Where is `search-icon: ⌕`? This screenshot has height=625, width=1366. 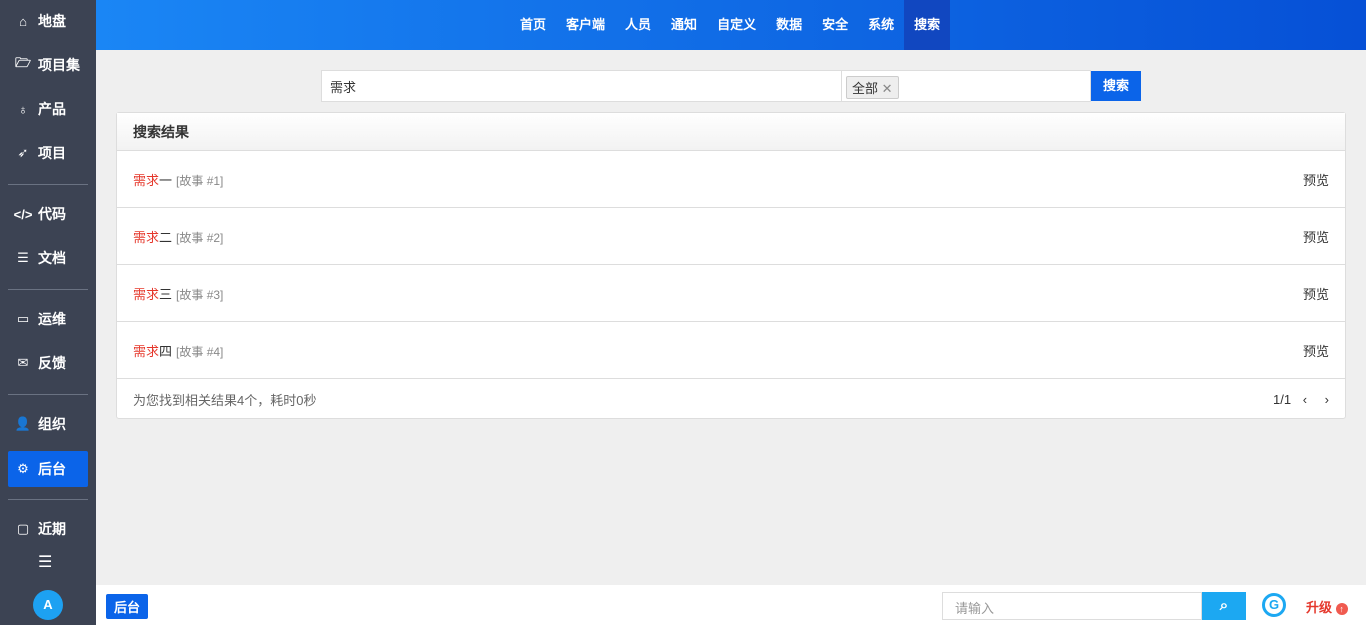
search-icon: ⌕ is located at coordinates (1224, 606).